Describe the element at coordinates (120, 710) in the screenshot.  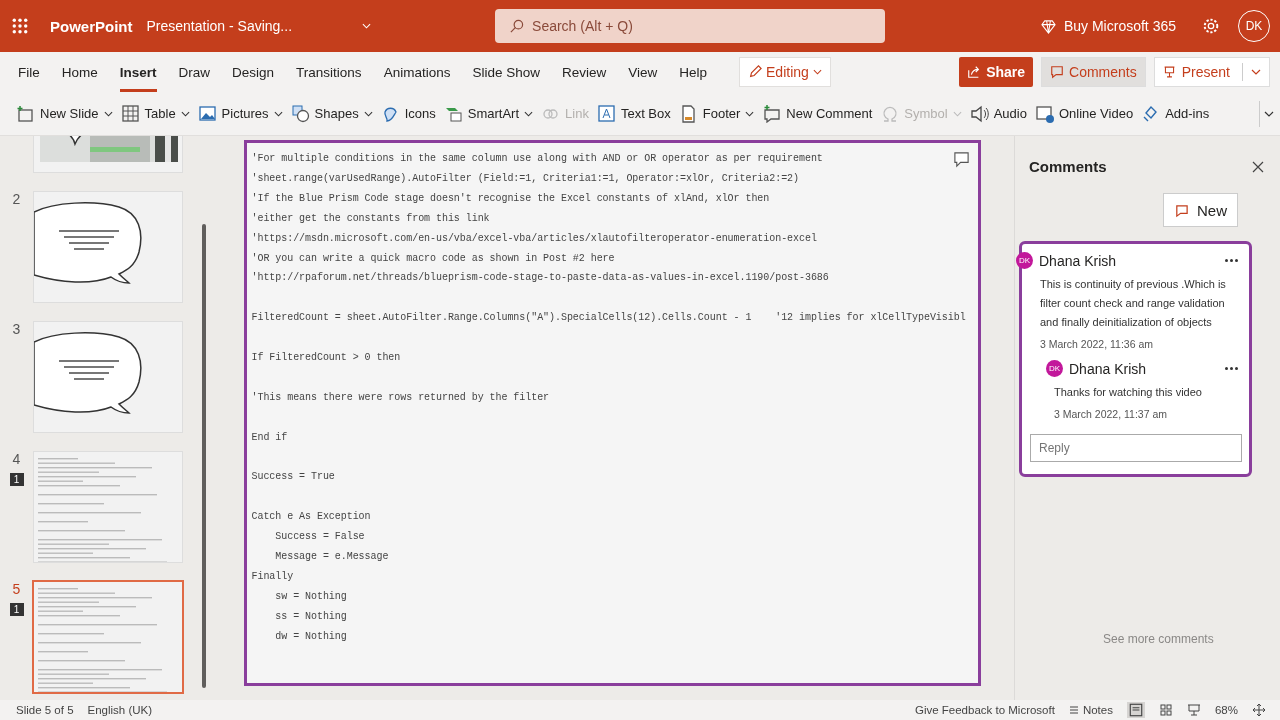
I see `language-status: English (UK)` at that location.